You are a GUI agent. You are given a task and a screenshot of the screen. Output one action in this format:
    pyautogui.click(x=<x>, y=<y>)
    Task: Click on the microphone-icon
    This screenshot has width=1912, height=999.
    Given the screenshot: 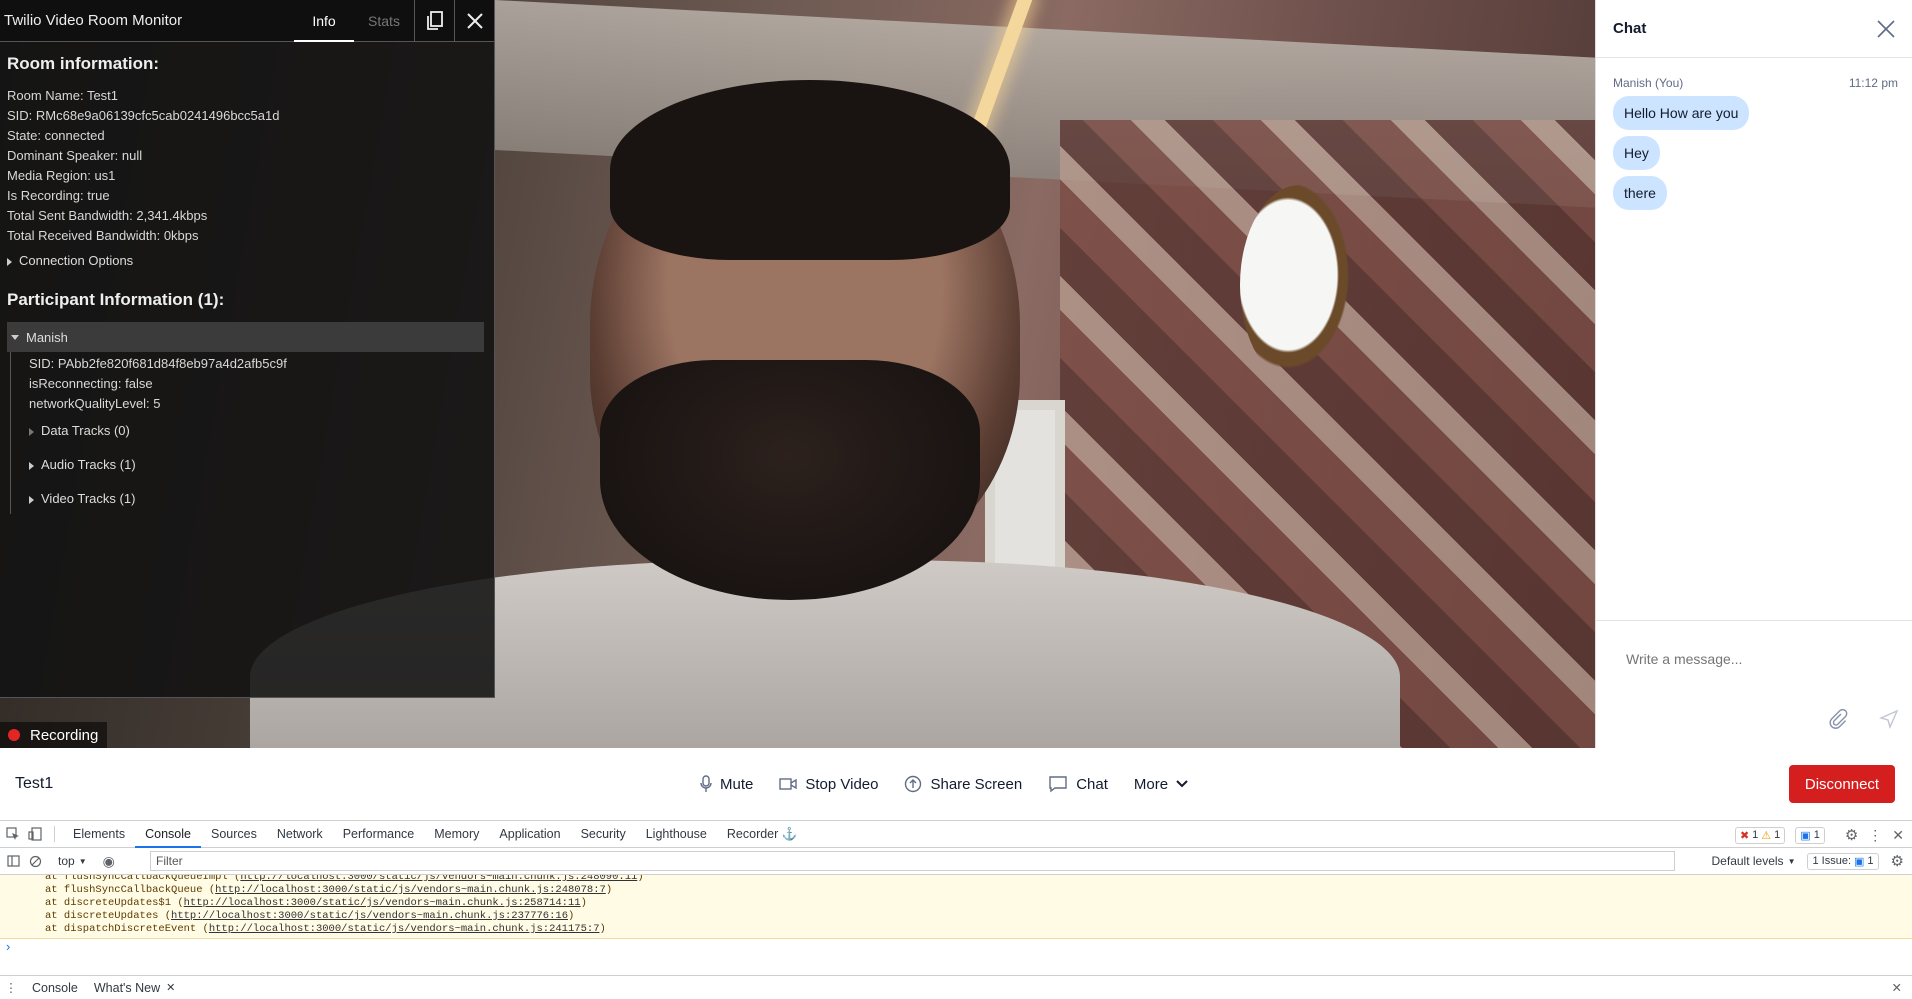 What is the action you would take?
    pyautogui.click(x=706, y=783)
    